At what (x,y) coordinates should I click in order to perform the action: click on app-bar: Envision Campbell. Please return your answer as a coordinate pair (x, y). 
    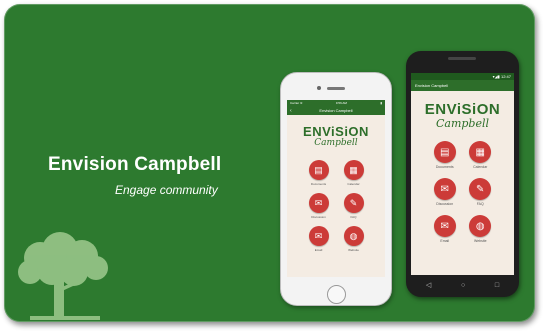
    Looking at the image, I should click on (462, 85).